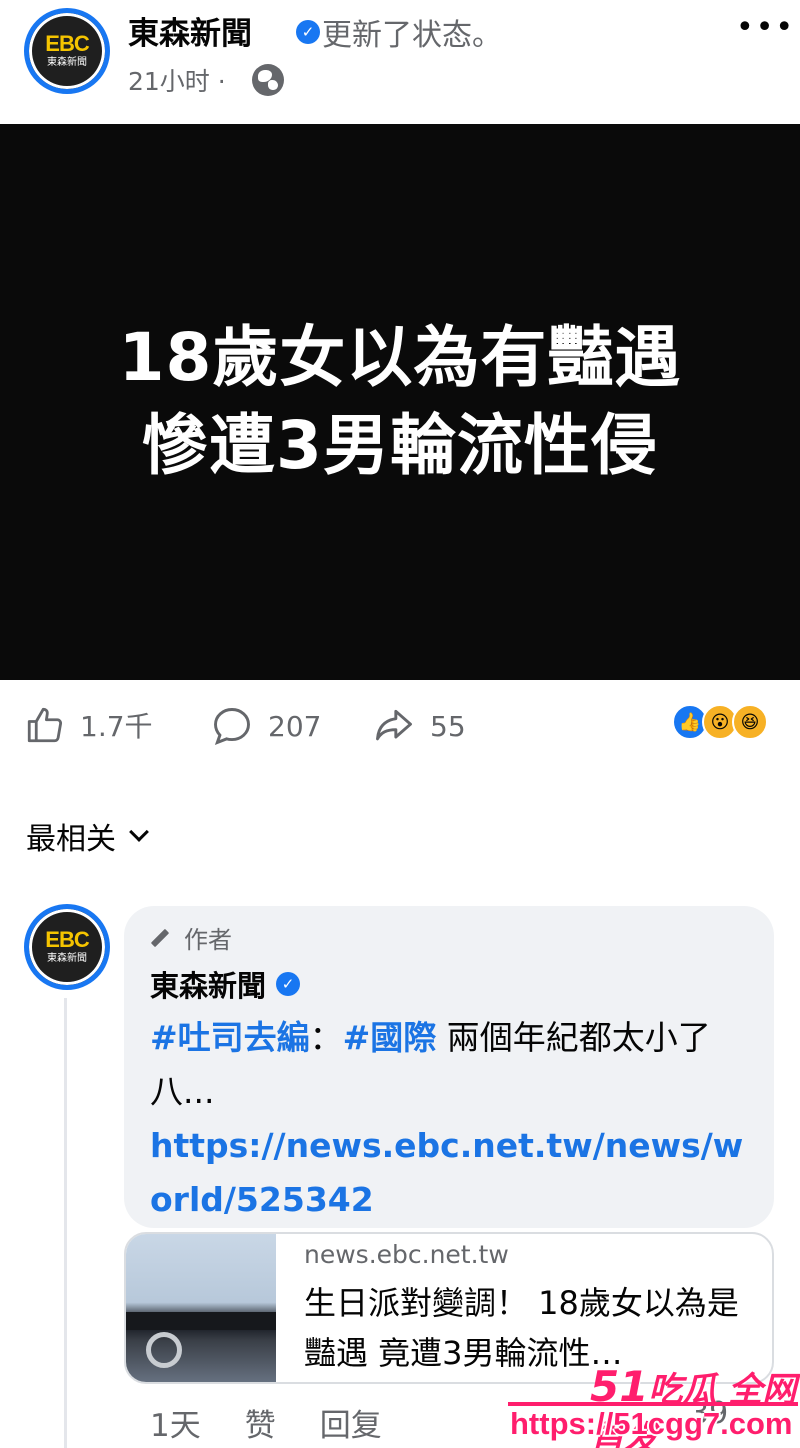 The height and width of the screenshot is (1448, 800). Describe the element at coordinates (169, 81) in the screenshot. I see `post-time: 21小时` at that location.